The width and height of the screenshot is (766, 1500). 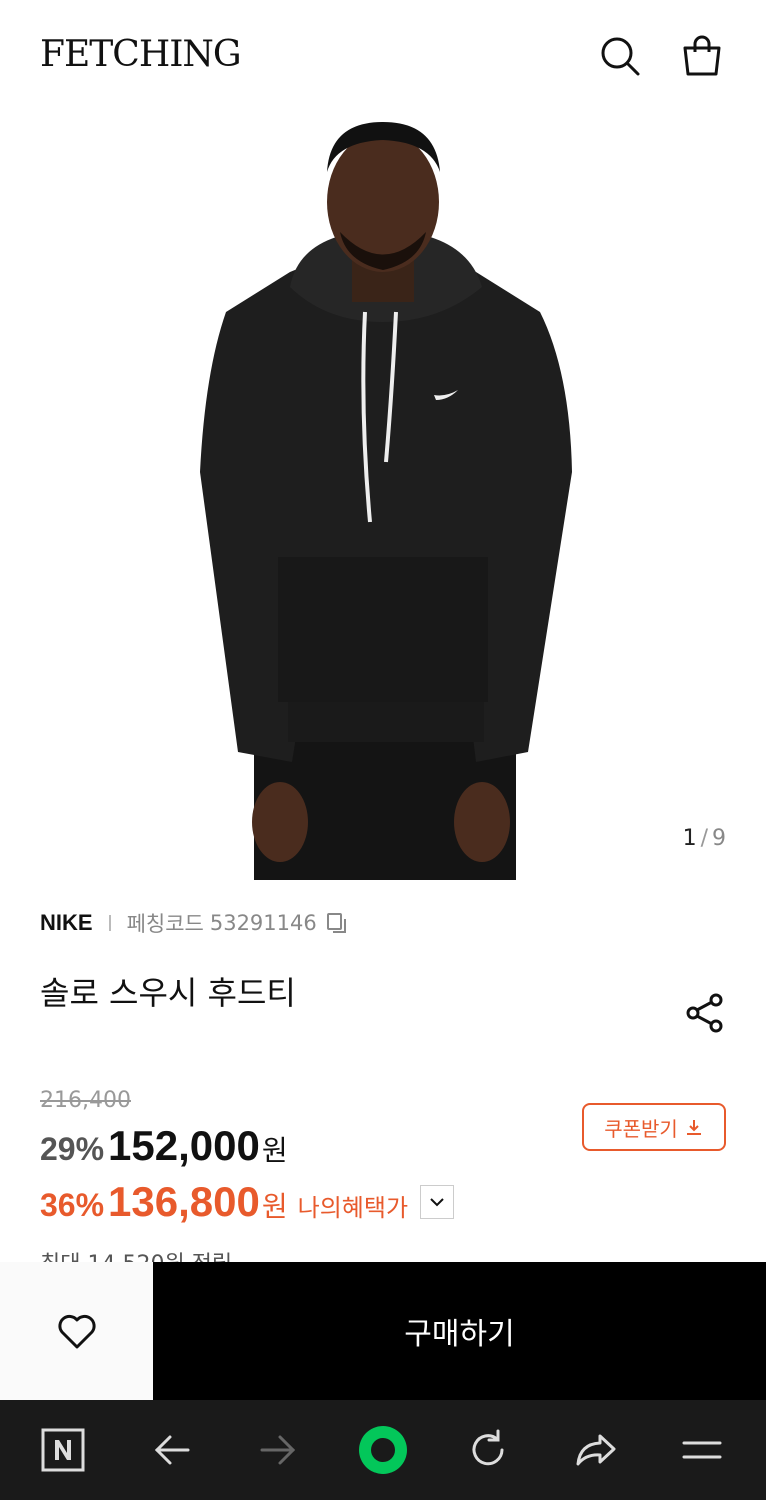 What do you see at coordinates (172, 1450) in the screenshot?
I see `back-arrow-icon` at bounding box center [172, 1450].